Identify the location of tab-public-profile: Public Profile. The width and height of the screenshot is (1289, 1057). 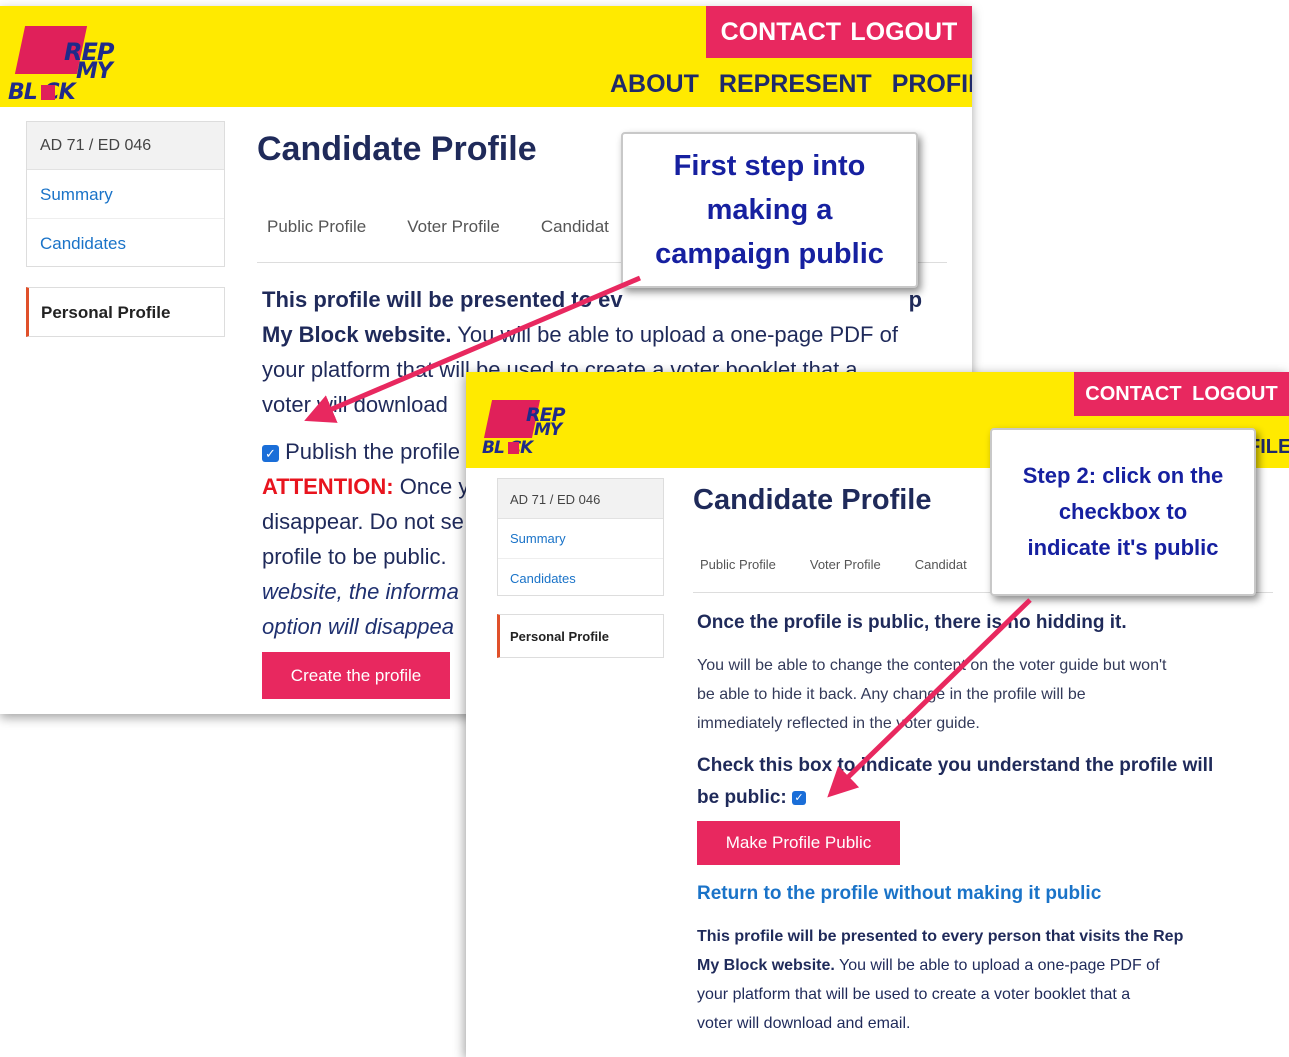
(316, 227).